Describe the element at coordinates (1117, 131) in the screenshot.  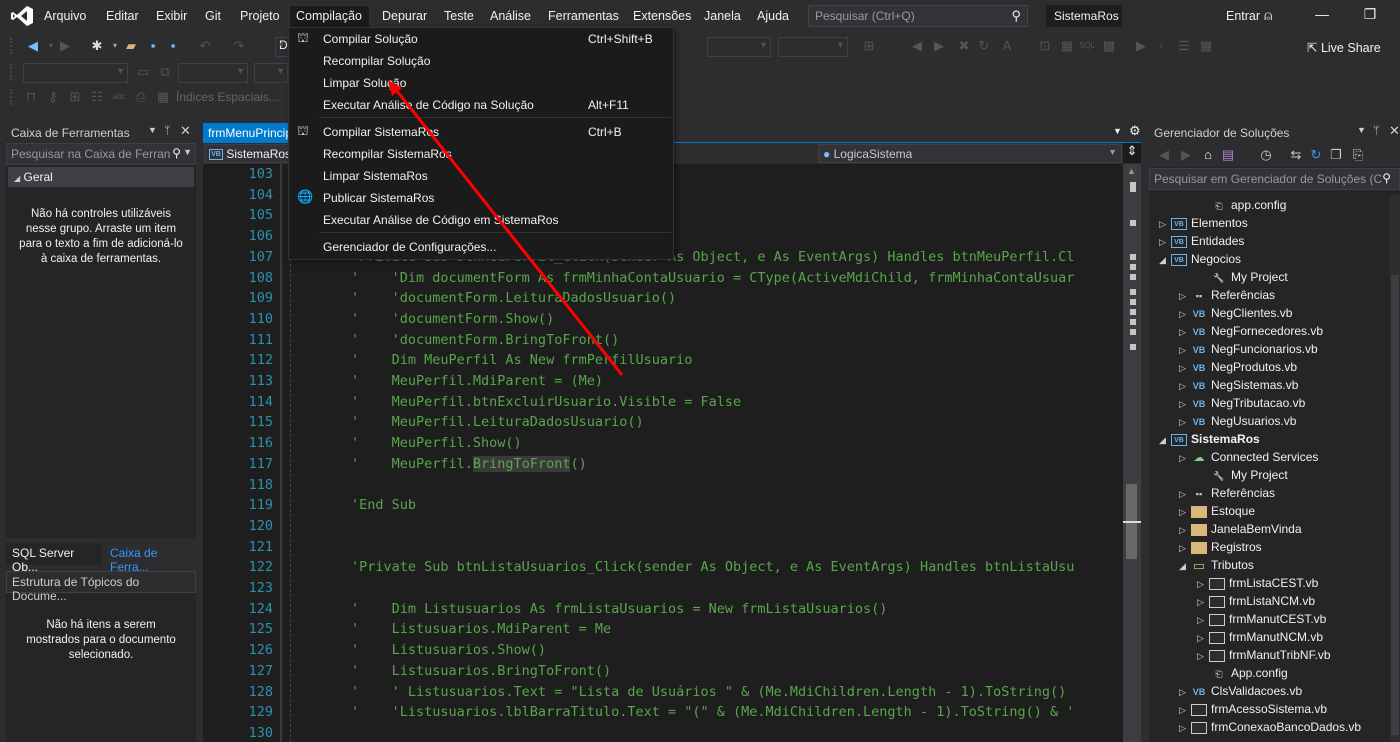
I see `tab-overflow-icon: ▼` at that location.